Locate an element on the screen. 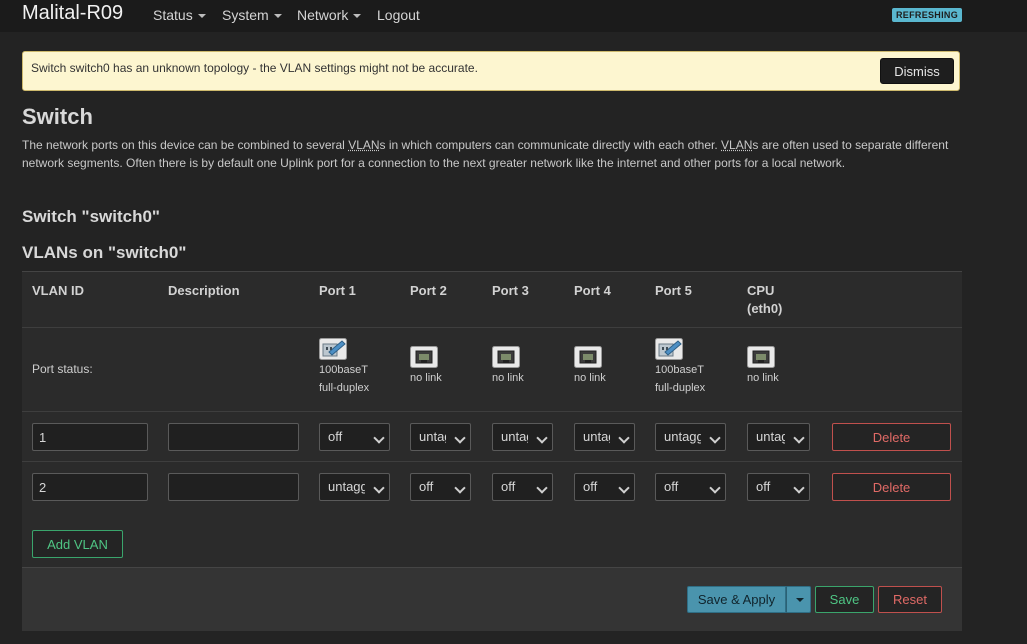  port-5-select: untagged is located at coordinates (690, 437).